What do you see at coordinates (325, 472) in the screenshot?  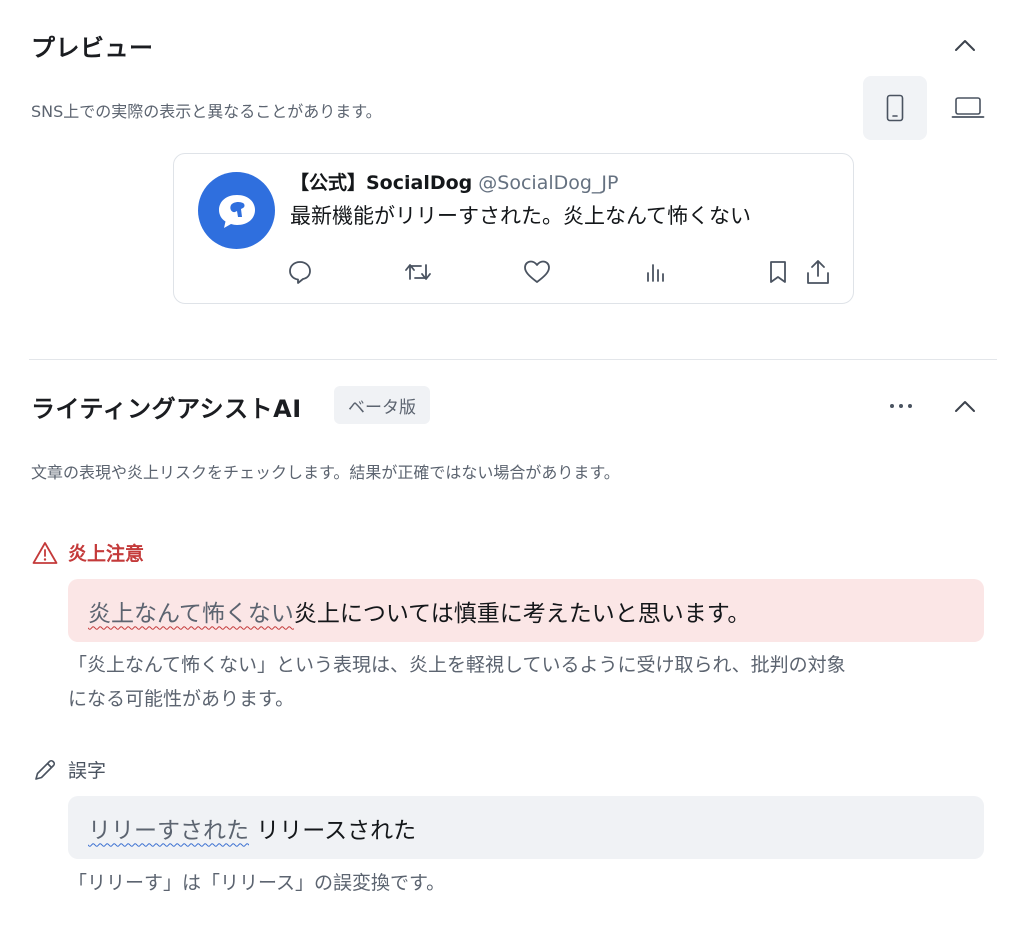 I see `assist-subtitle: 文章の表現や炎上リスクをチェックします。結果が正確ではない場合があります。` at bounding box center [325, 472].